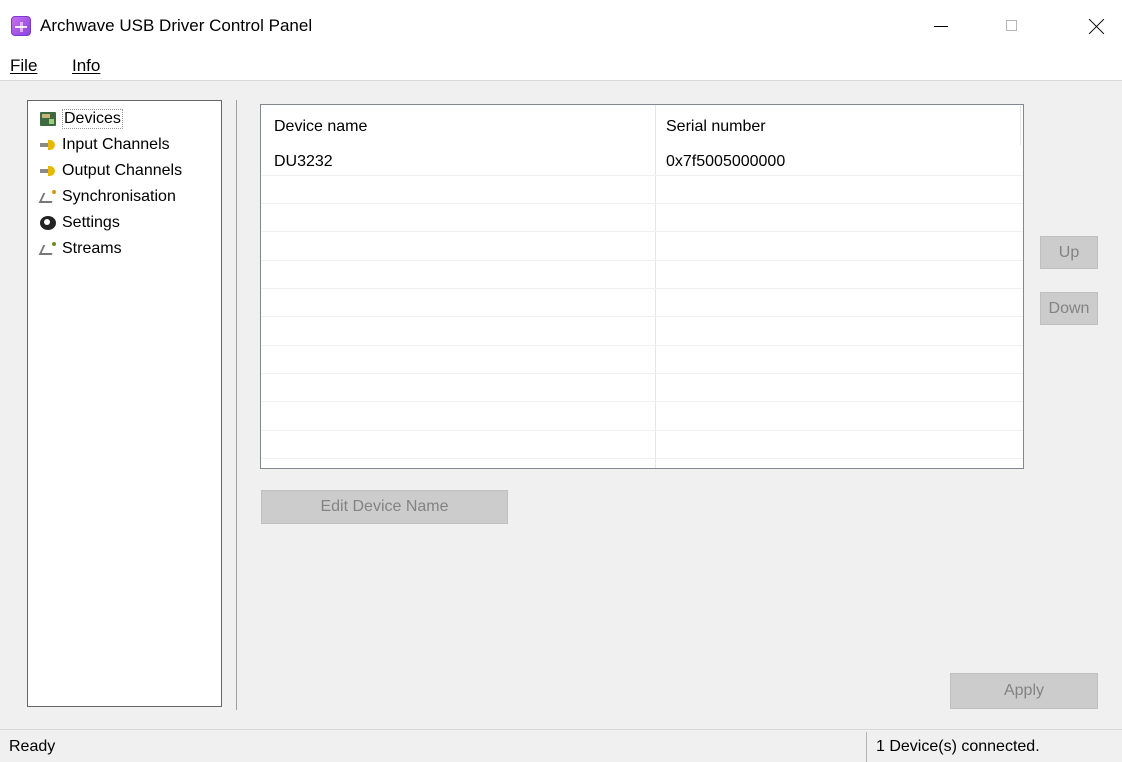  Describe the element at coordinates (23, 66) in the screenshot. I see `menu-file: File` at that location.